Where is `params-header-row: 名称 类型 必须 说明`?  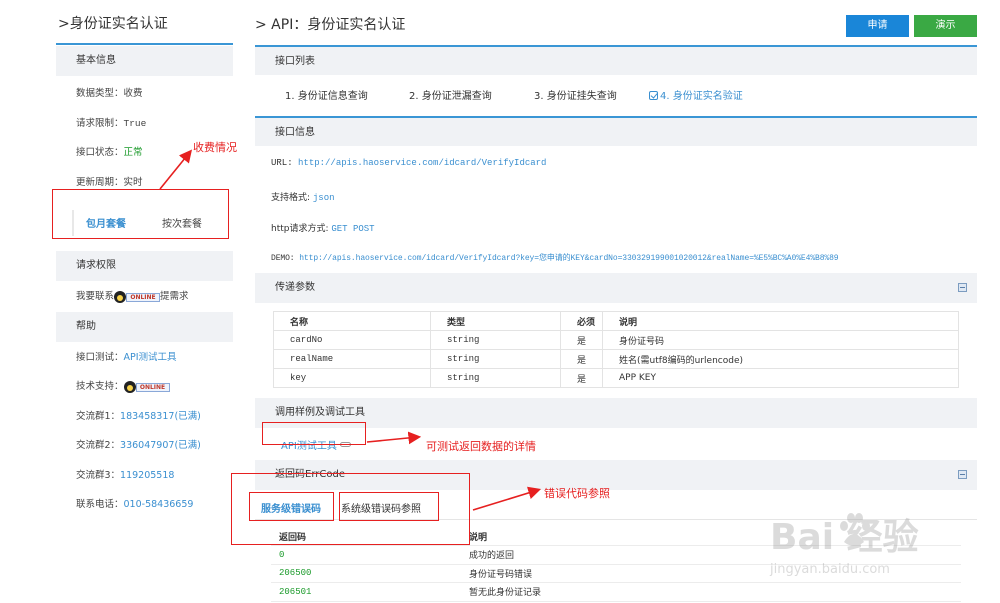
params-header-row: 名称 类型 必须 说明 is located at coordinates (616, 321).